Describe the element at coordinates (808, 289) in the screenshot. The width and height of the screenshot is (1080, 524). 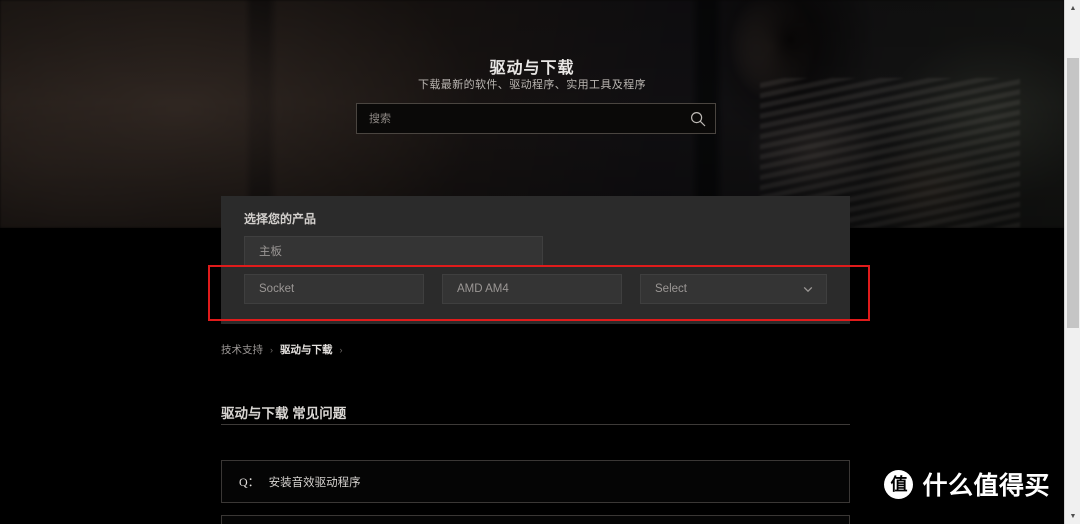
I see `chevron-down-icon` at that location.